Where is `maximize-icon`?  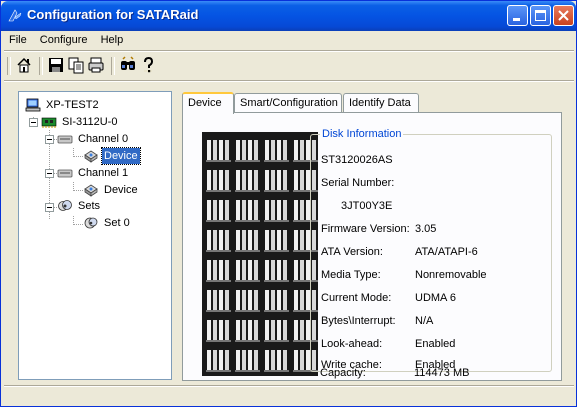 maximize-icon is located at coordinates (540, 15).